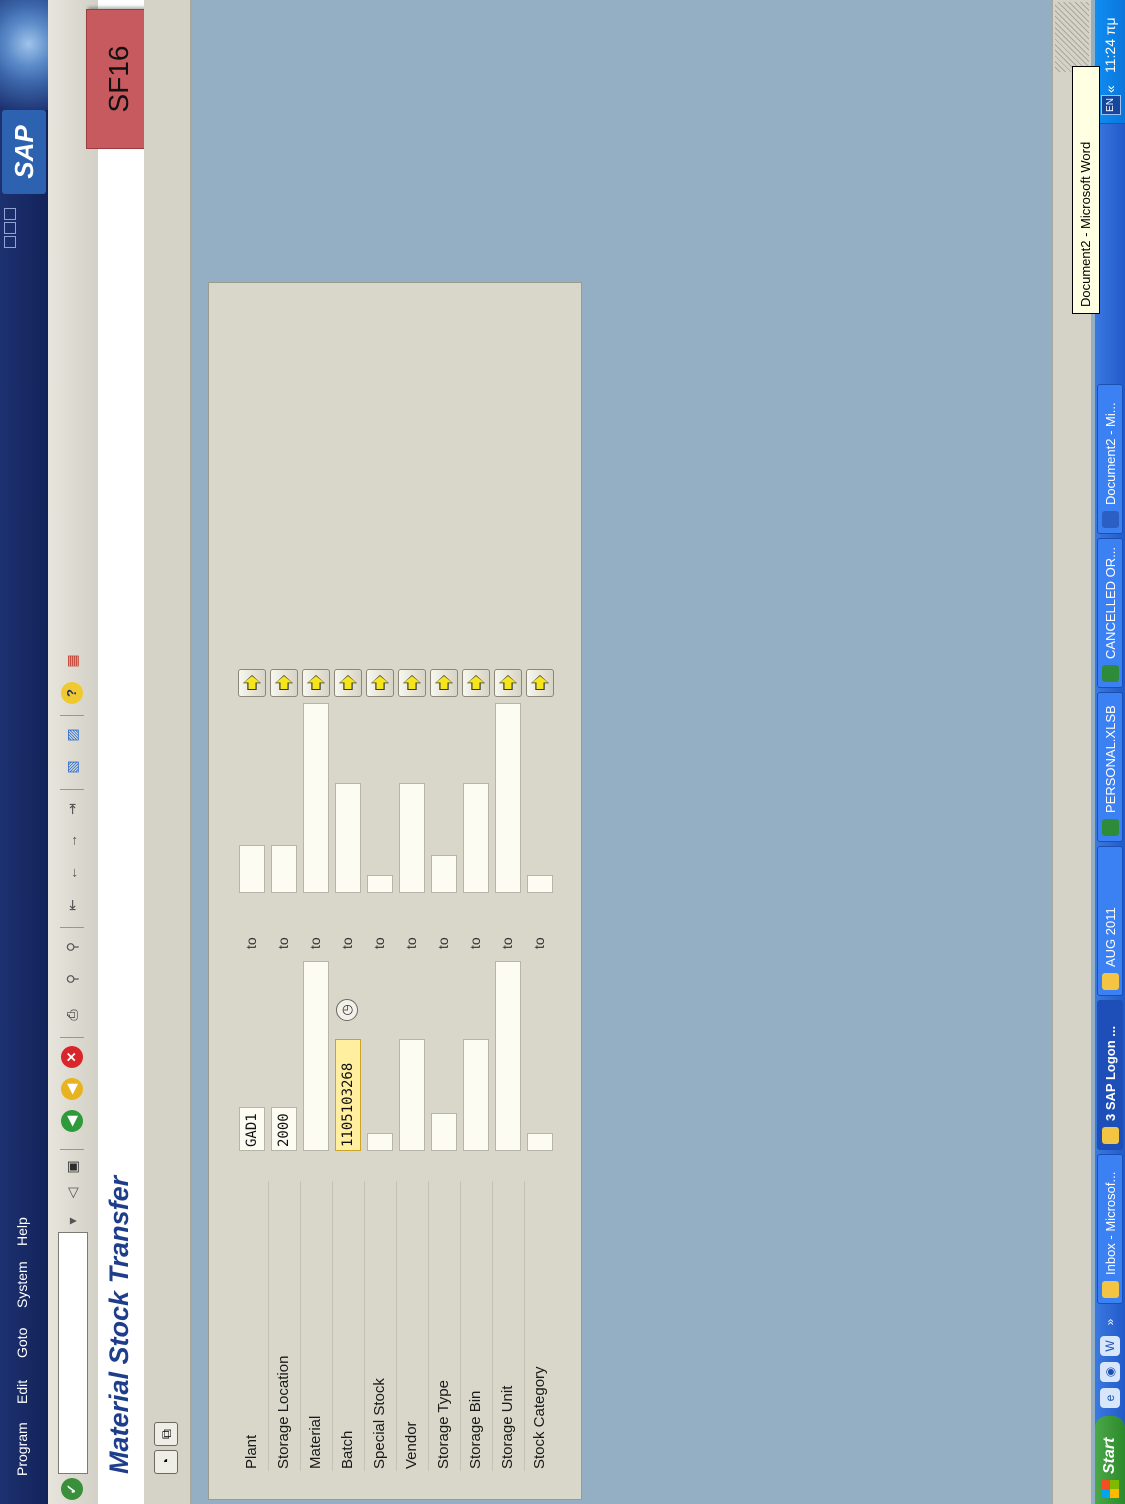 The width and height of the screenshot is (1125, 1504). What do you see at coordinates (168, 752) in the screenshot?
I see `application-toolbar: ◔ ⧉` at bounding box center [168, 752].